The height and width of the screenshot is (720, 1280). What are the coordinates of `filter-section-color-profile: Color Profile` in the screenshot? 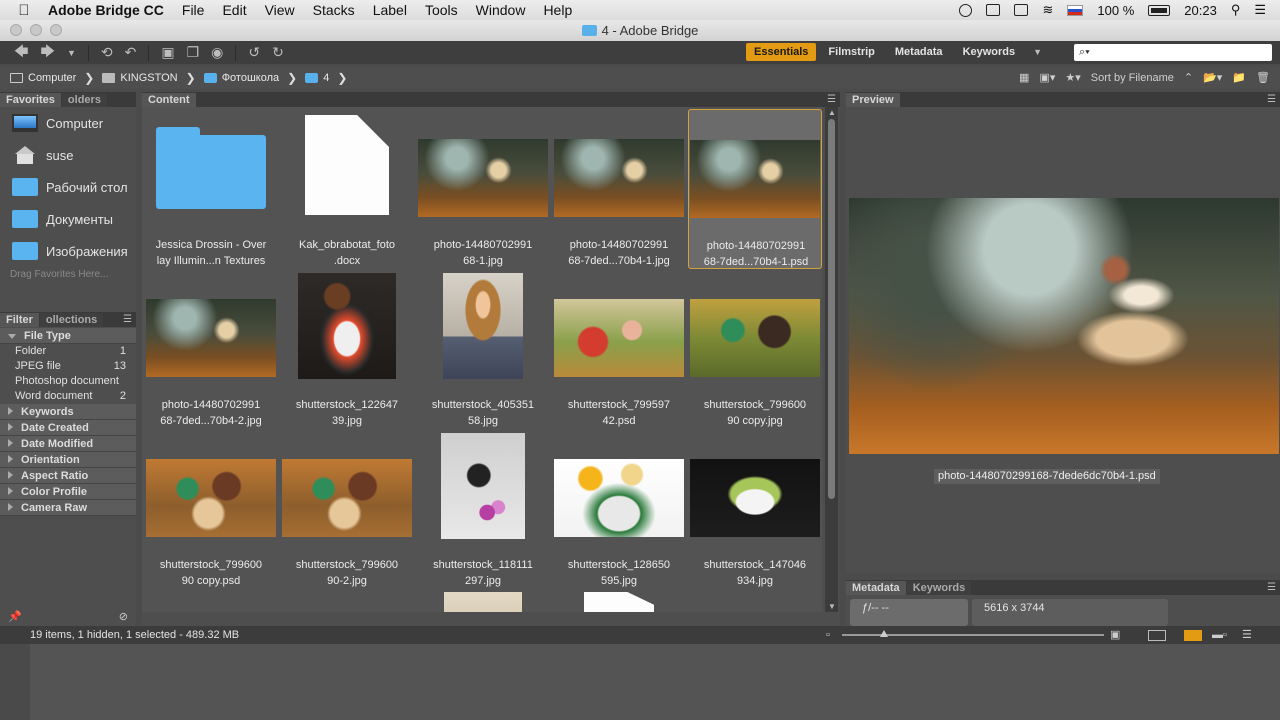 It's located at (68, 492).